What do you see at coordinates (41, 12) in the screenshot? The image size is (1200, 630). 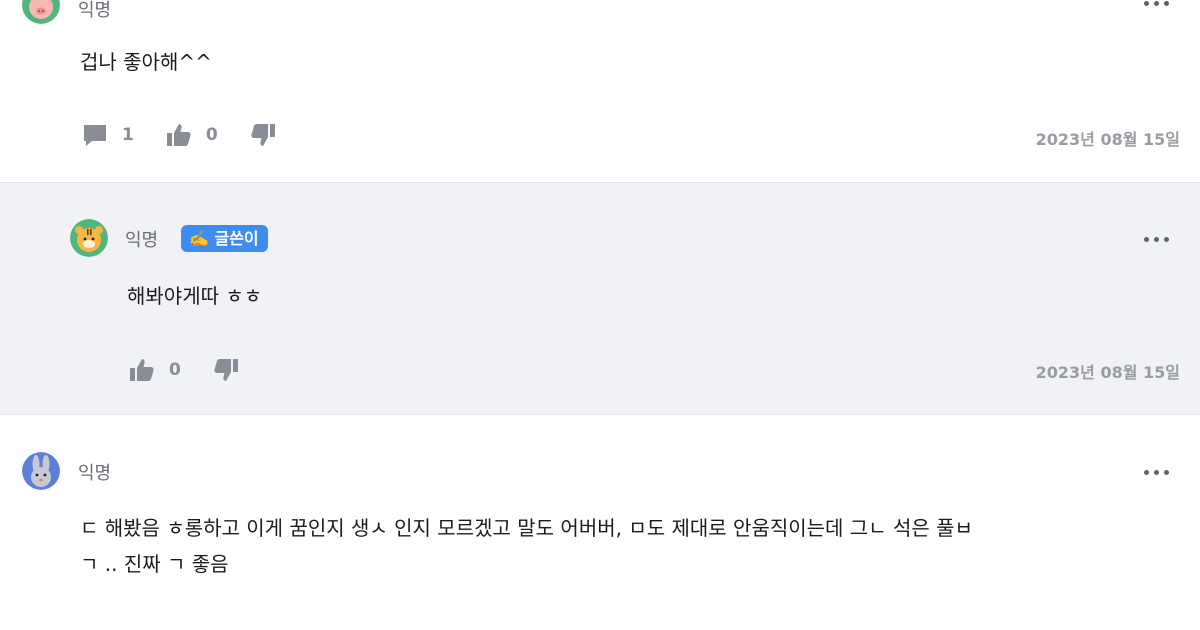 I see `pig-avatar-icon` at bounding box center [41, 12].